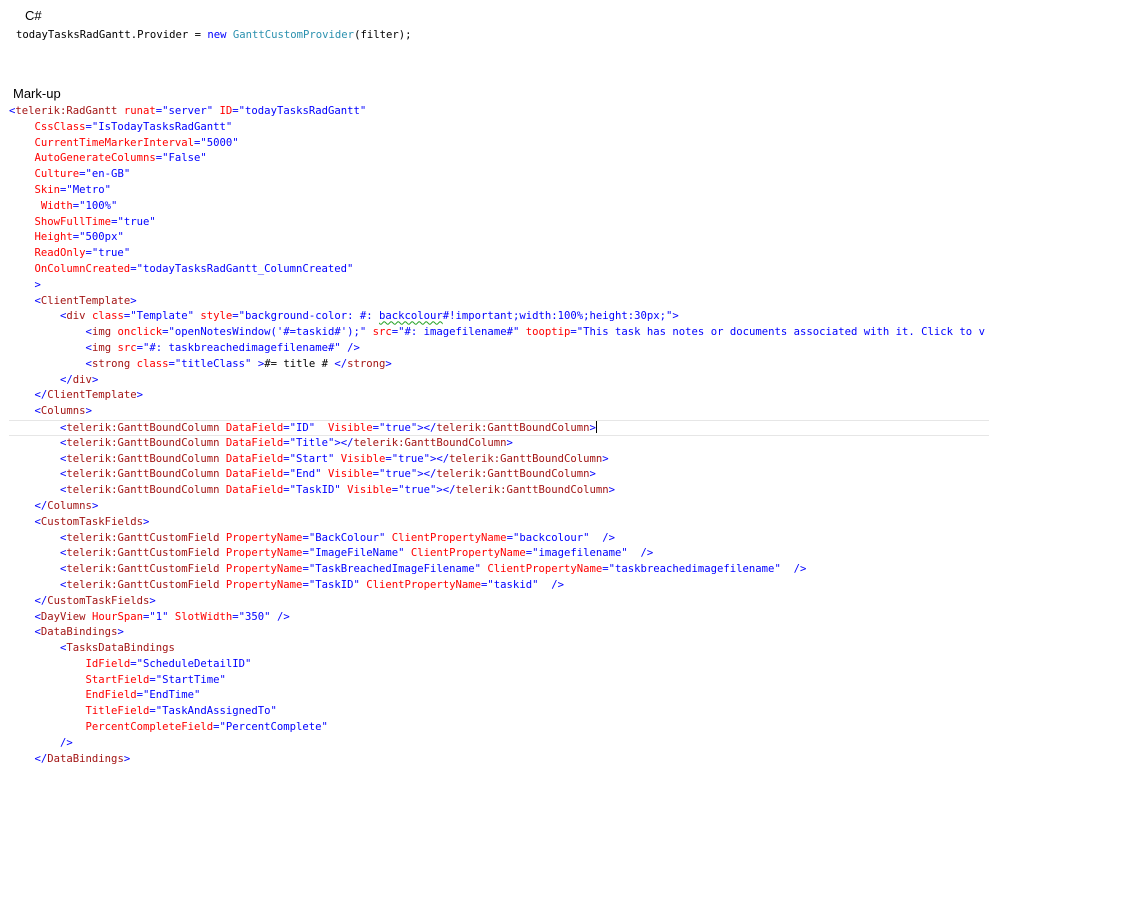 The height and width of the screenshot is (906, 1141). I want to click on code-line: PercentCompleteField="PercentComplete", so click(499, 728).